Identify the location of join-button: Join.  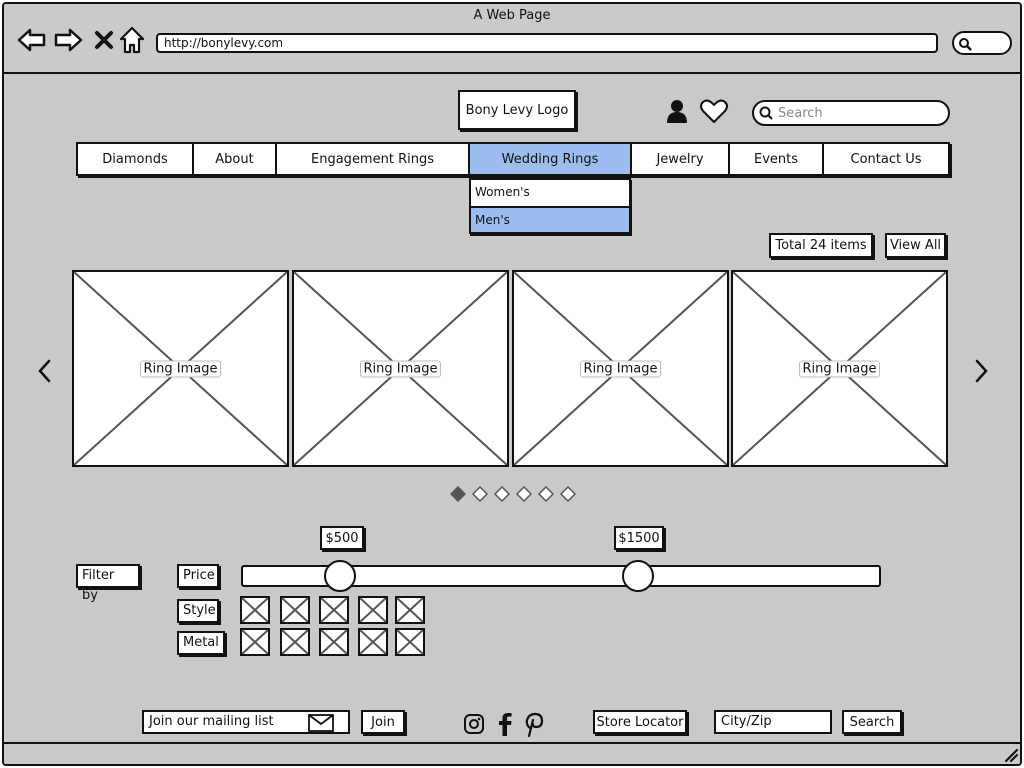
(383, 722).